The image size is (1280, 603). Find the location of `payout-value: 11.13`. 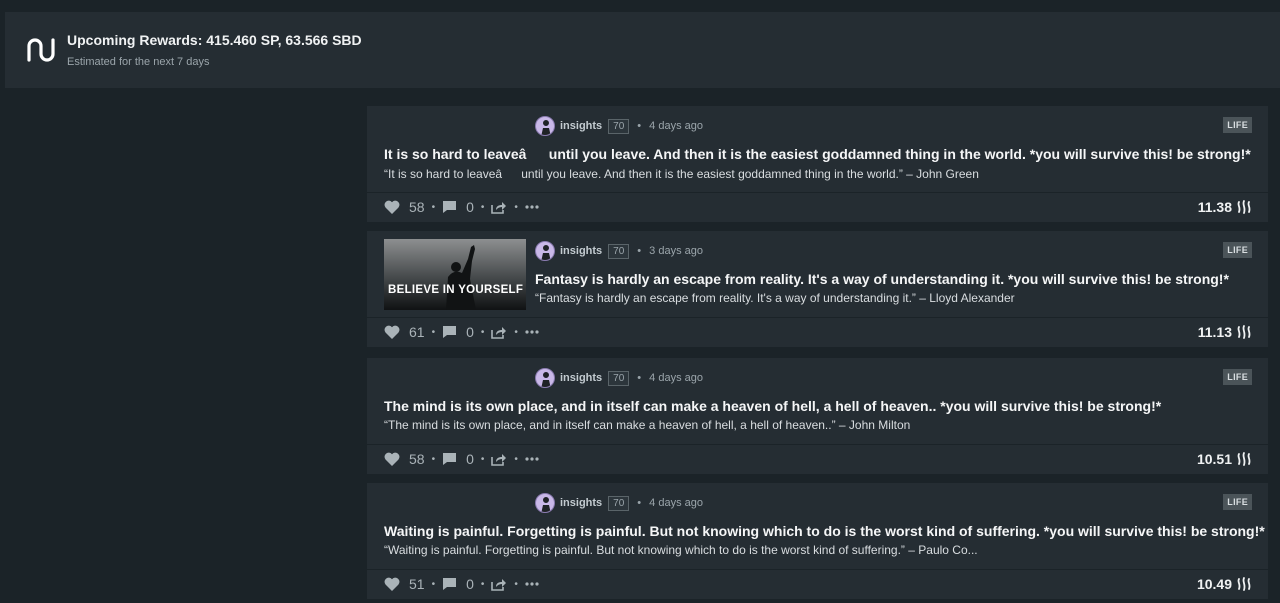

payout-value: 11.13 is located at coordinates (1225, 332).